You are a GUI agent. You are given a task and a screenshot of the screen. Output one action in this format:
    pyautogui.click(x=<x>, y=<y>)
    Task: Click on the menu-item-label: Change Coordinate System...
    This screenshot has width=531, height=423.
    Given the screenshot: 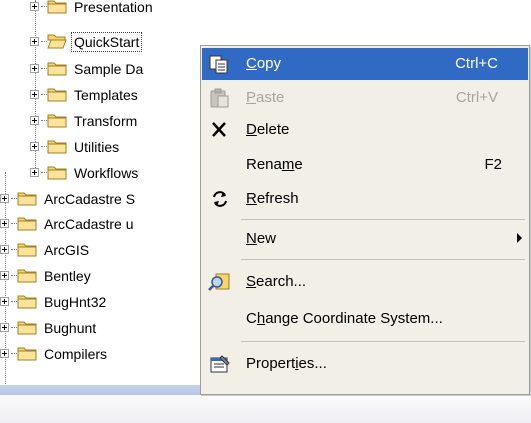 What is the action you would take?
    pyautogui.click(x=344, y=318)
    